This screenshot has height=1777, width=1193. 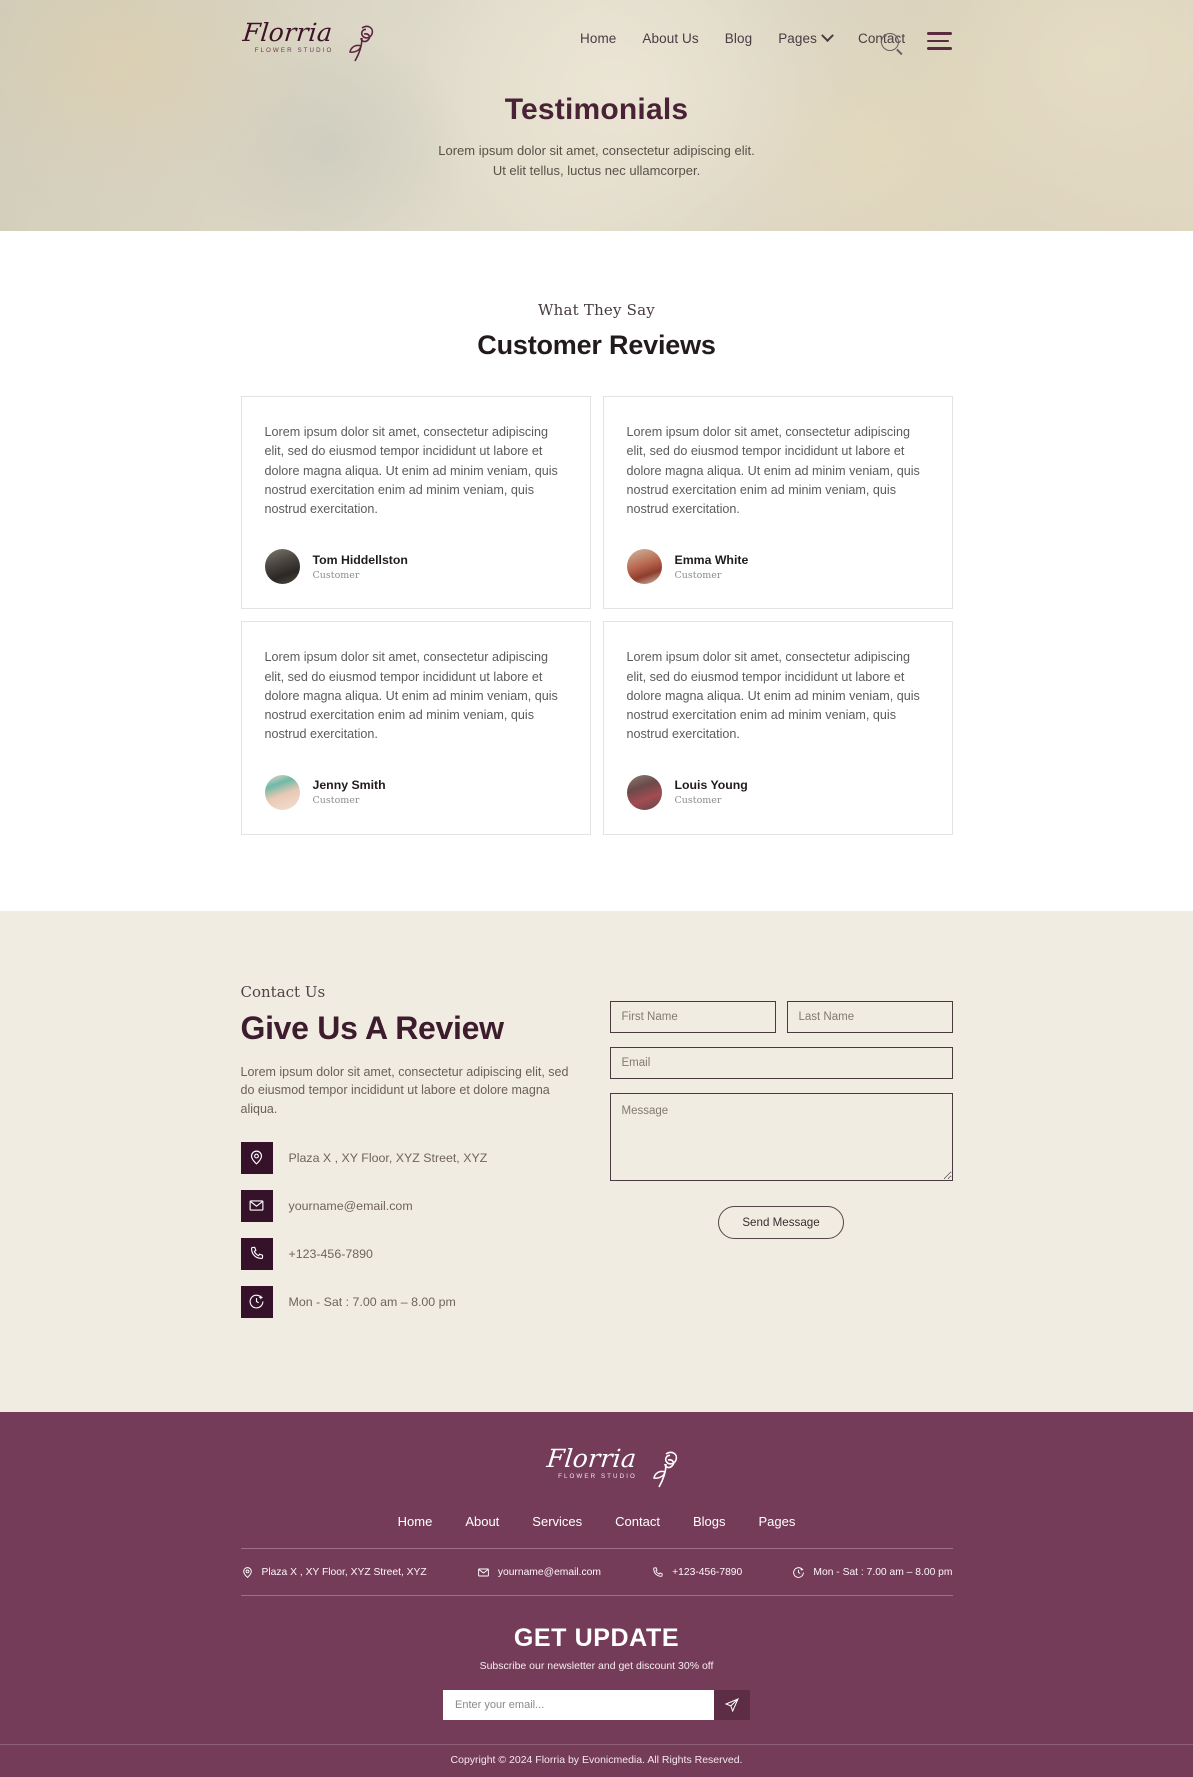 I want to click on contact-email-text: yourname@email.com, so click(x=350, y=1205).